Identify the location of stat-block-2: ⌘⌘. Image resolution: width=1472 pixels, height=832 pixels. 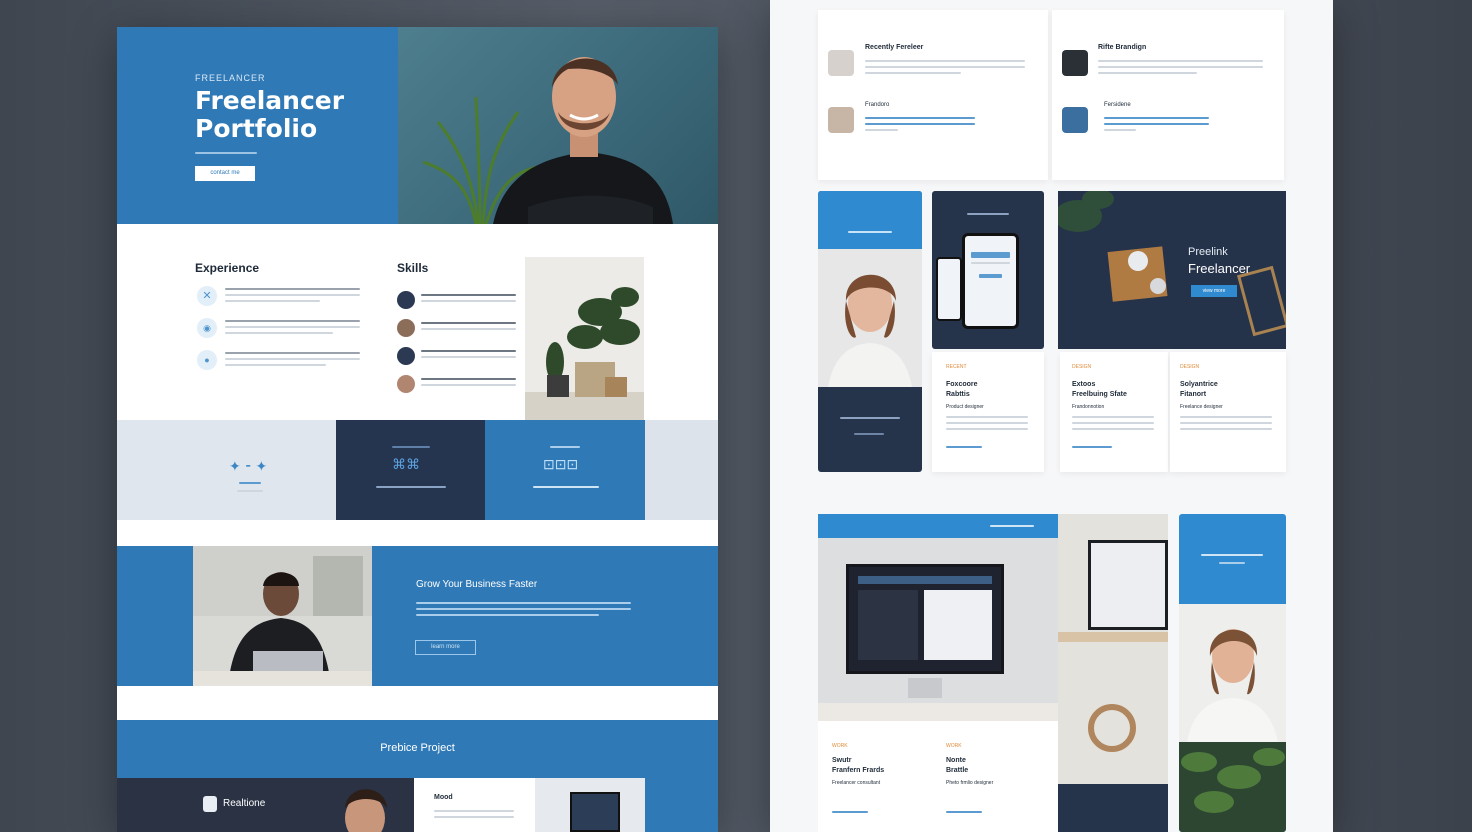
(410, 470).